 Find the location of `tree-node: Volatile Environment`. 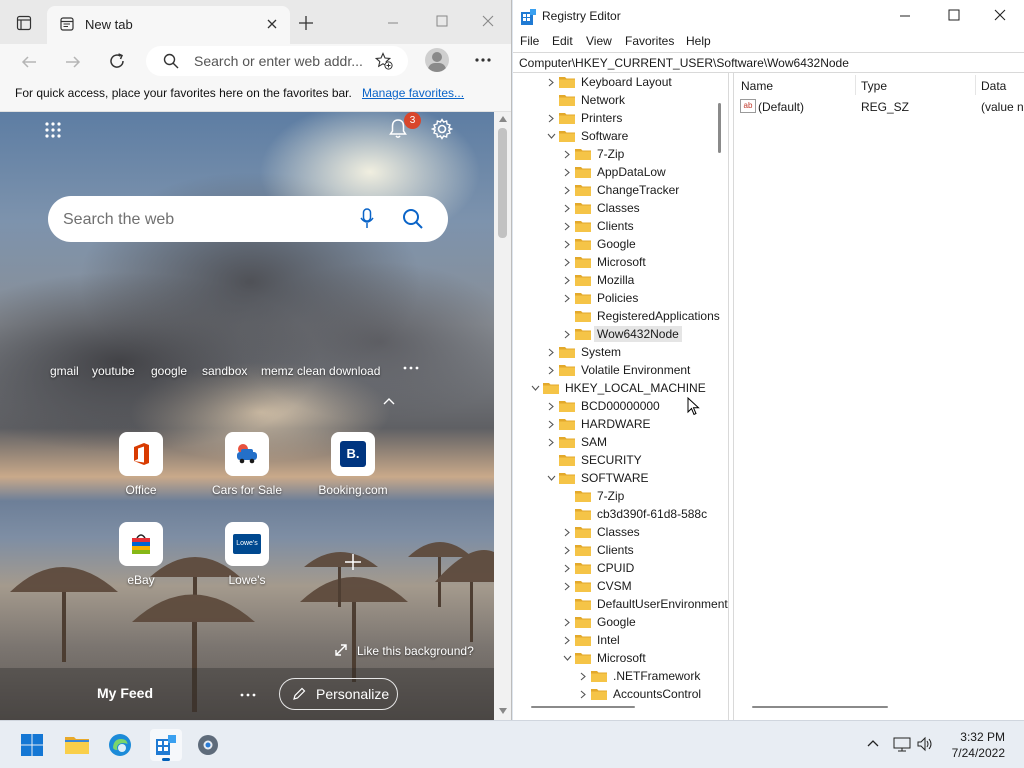

tree-node: Volatile Environment is located at coordinates (619, 370).